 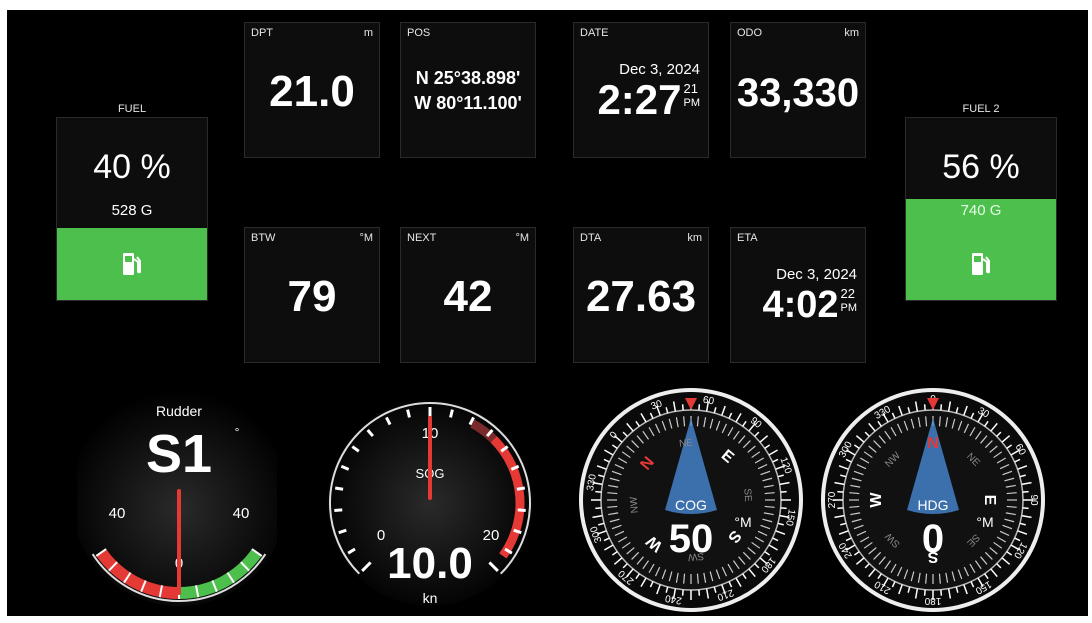 What do you see at coordinates (747, 495) in the screenshot?
I see `cog-intercardinal: SE` at bounding box center [747, 495].